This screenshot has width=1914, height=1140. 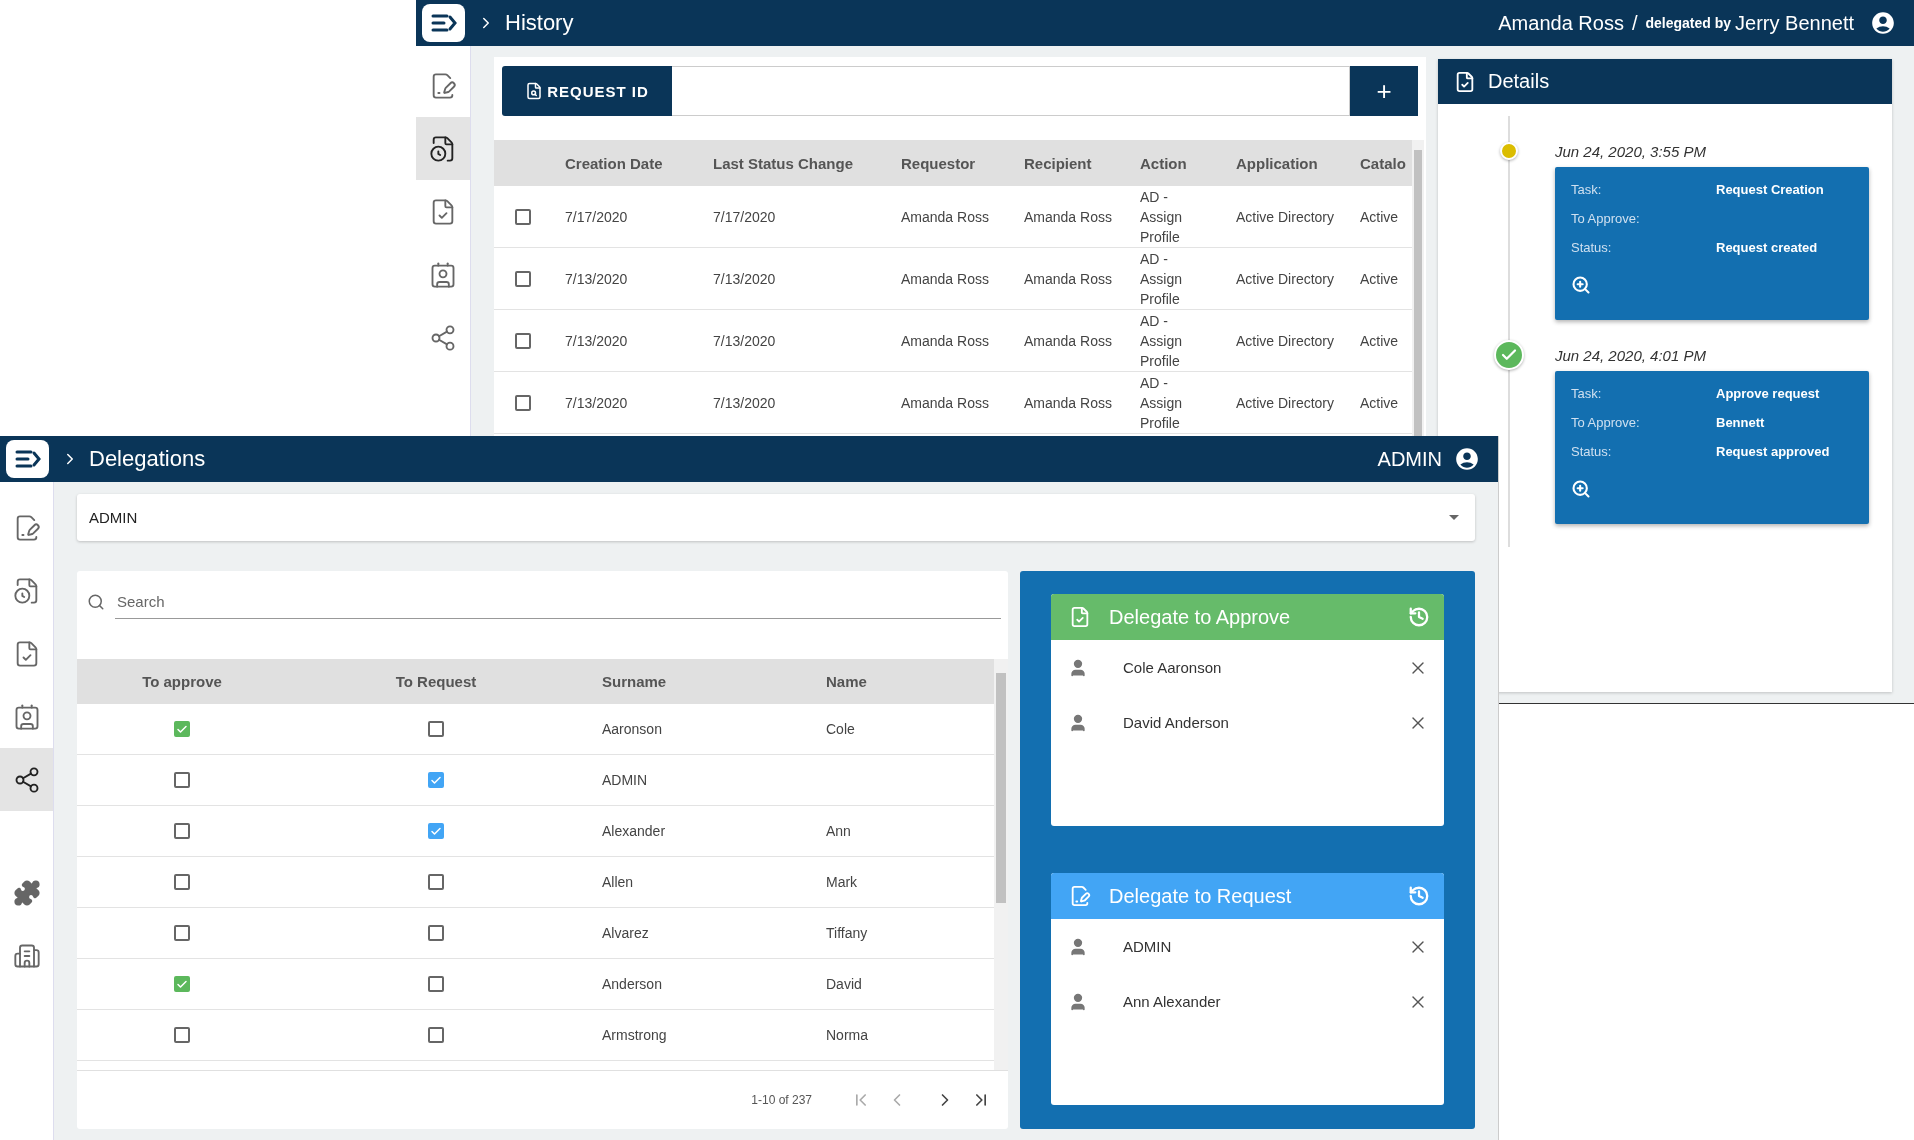 What do you see at coordinates (842, 882) in the screenshot?
I see `table-cell: Mark` at bounding box center [842, 882].